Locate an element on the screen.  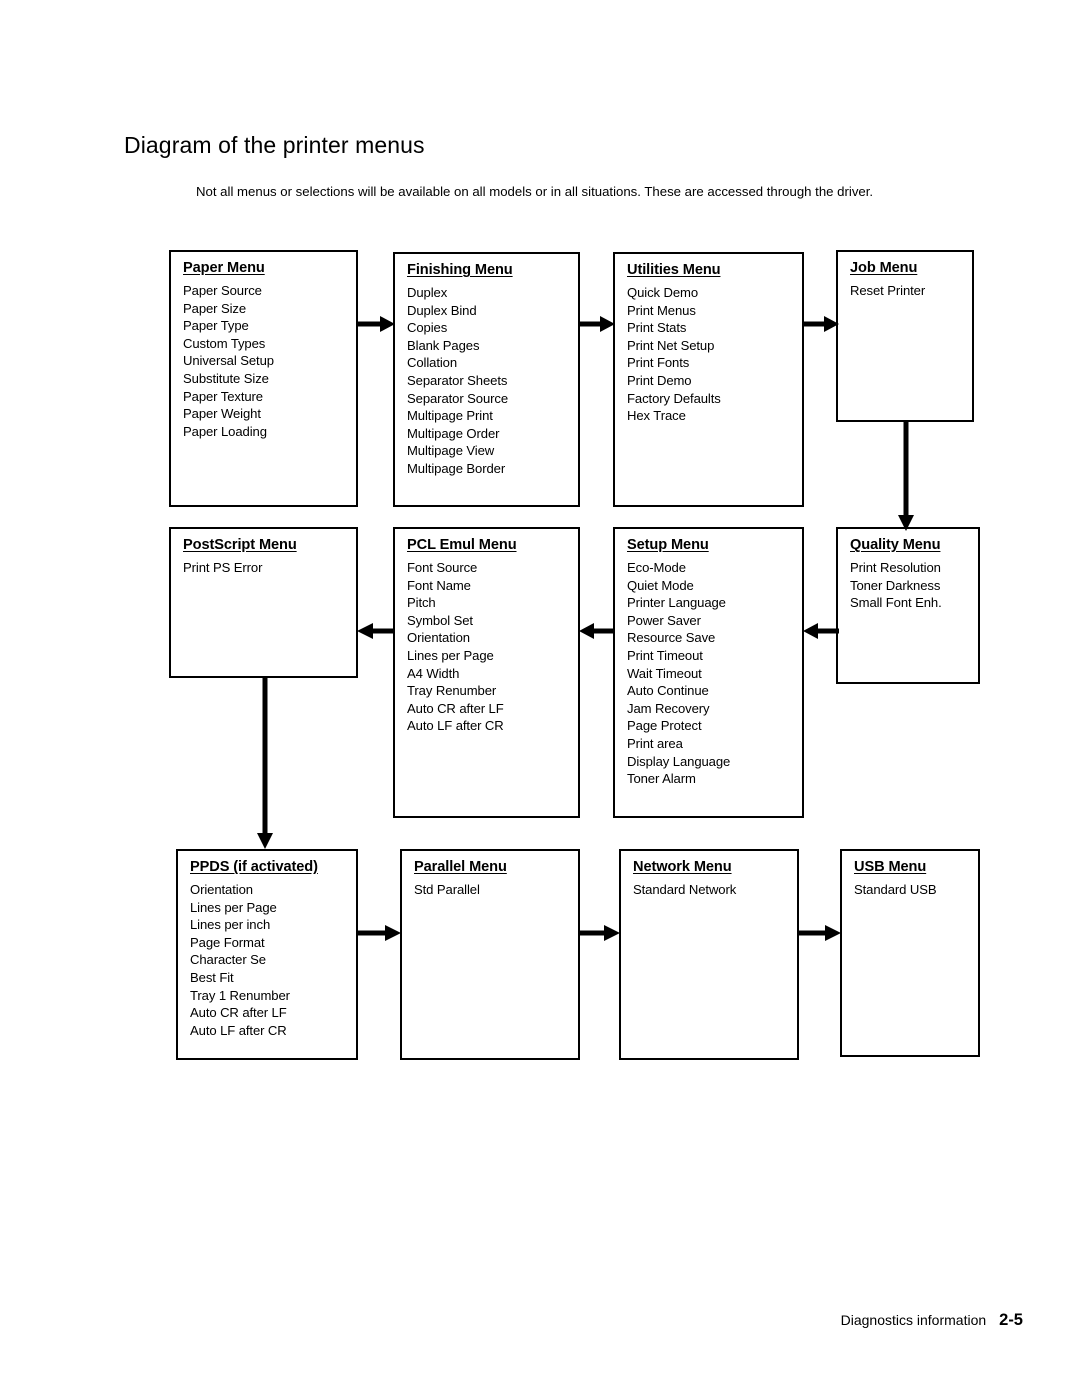
menu-item: Power Saver is located at coordinates (664, 620).